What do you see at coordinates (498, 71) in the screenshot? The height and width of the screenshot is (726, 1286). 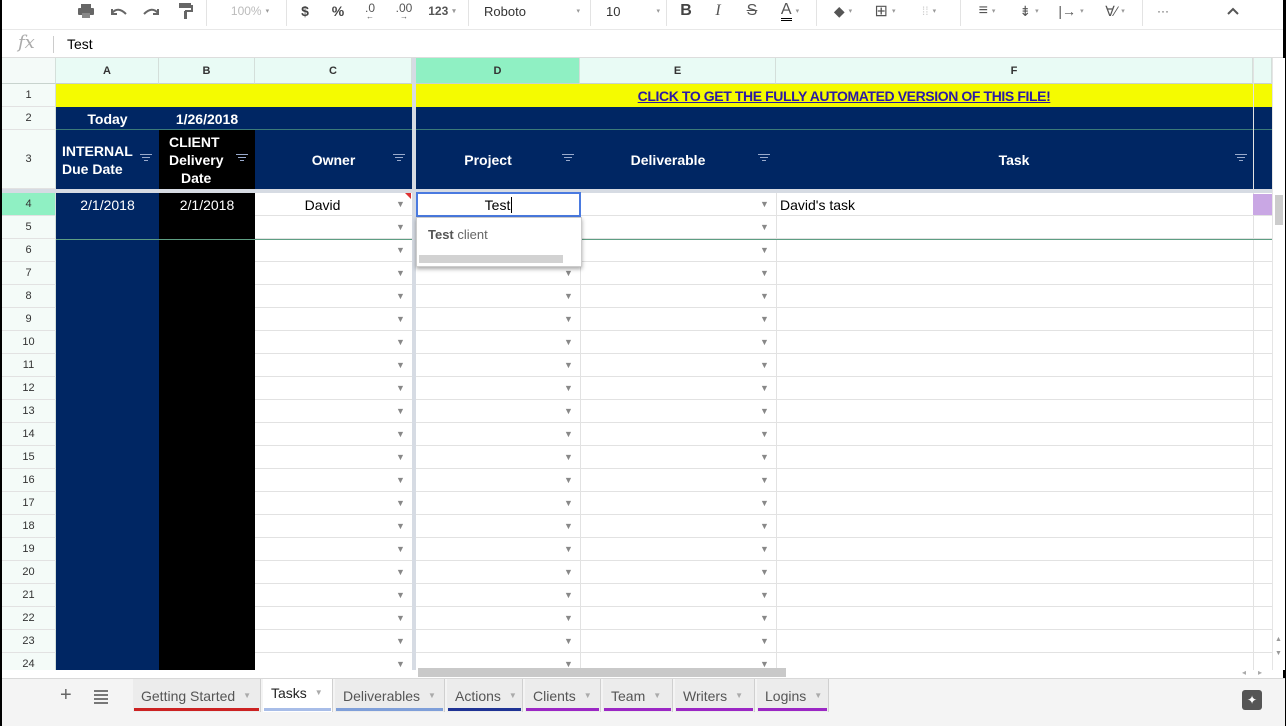 I see `column-header-d: D` at bounding box center [498, 71].